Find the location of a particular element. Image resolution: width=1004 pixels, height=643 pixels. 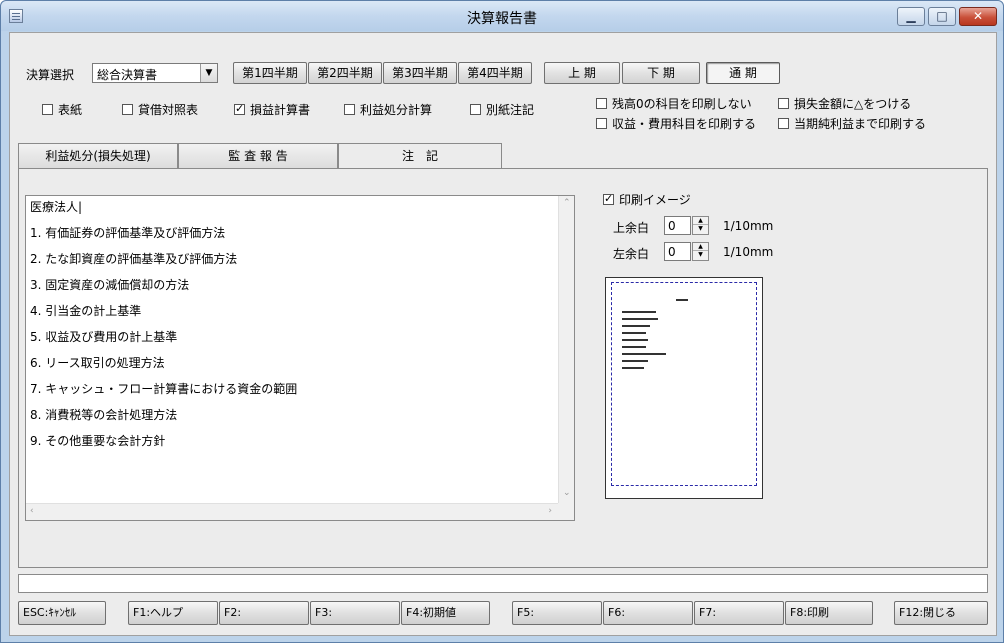

f4-default-button: F4:初期値 is located at coordinates (445, 613).